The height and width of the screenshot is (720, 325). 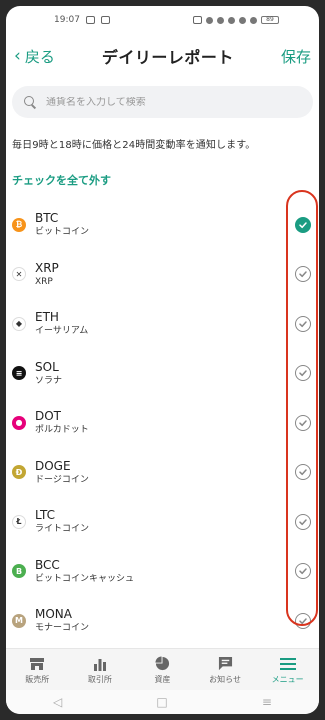 I want to click on sol-coin-icon: ≡, so click(x=19, y=373).